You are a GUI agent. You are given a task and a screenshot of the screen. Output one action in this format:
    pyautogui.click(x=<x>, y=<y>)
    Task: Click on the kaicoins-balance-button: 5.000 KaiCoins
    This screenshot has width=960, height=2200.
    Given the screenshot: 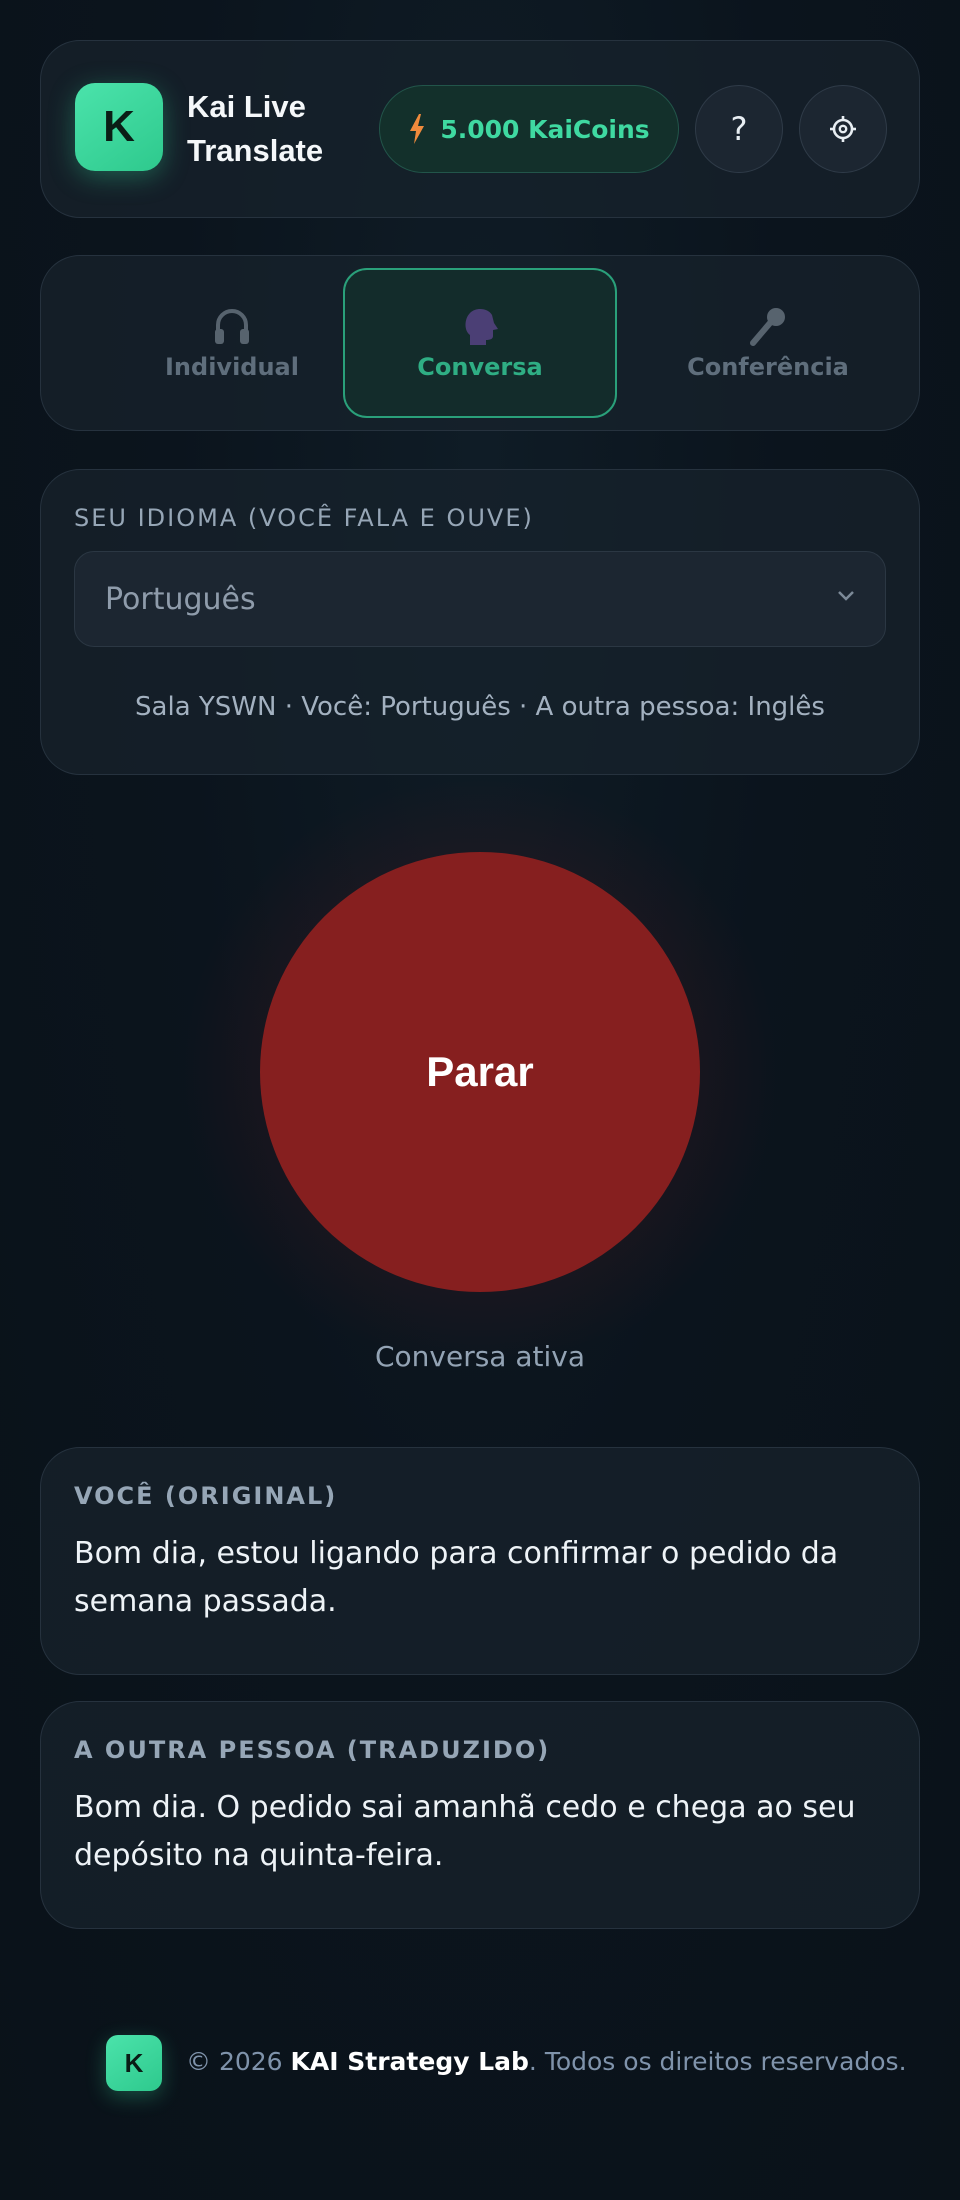 What is the action you would take?
    pyautogui.click(x=529, y=129)
    